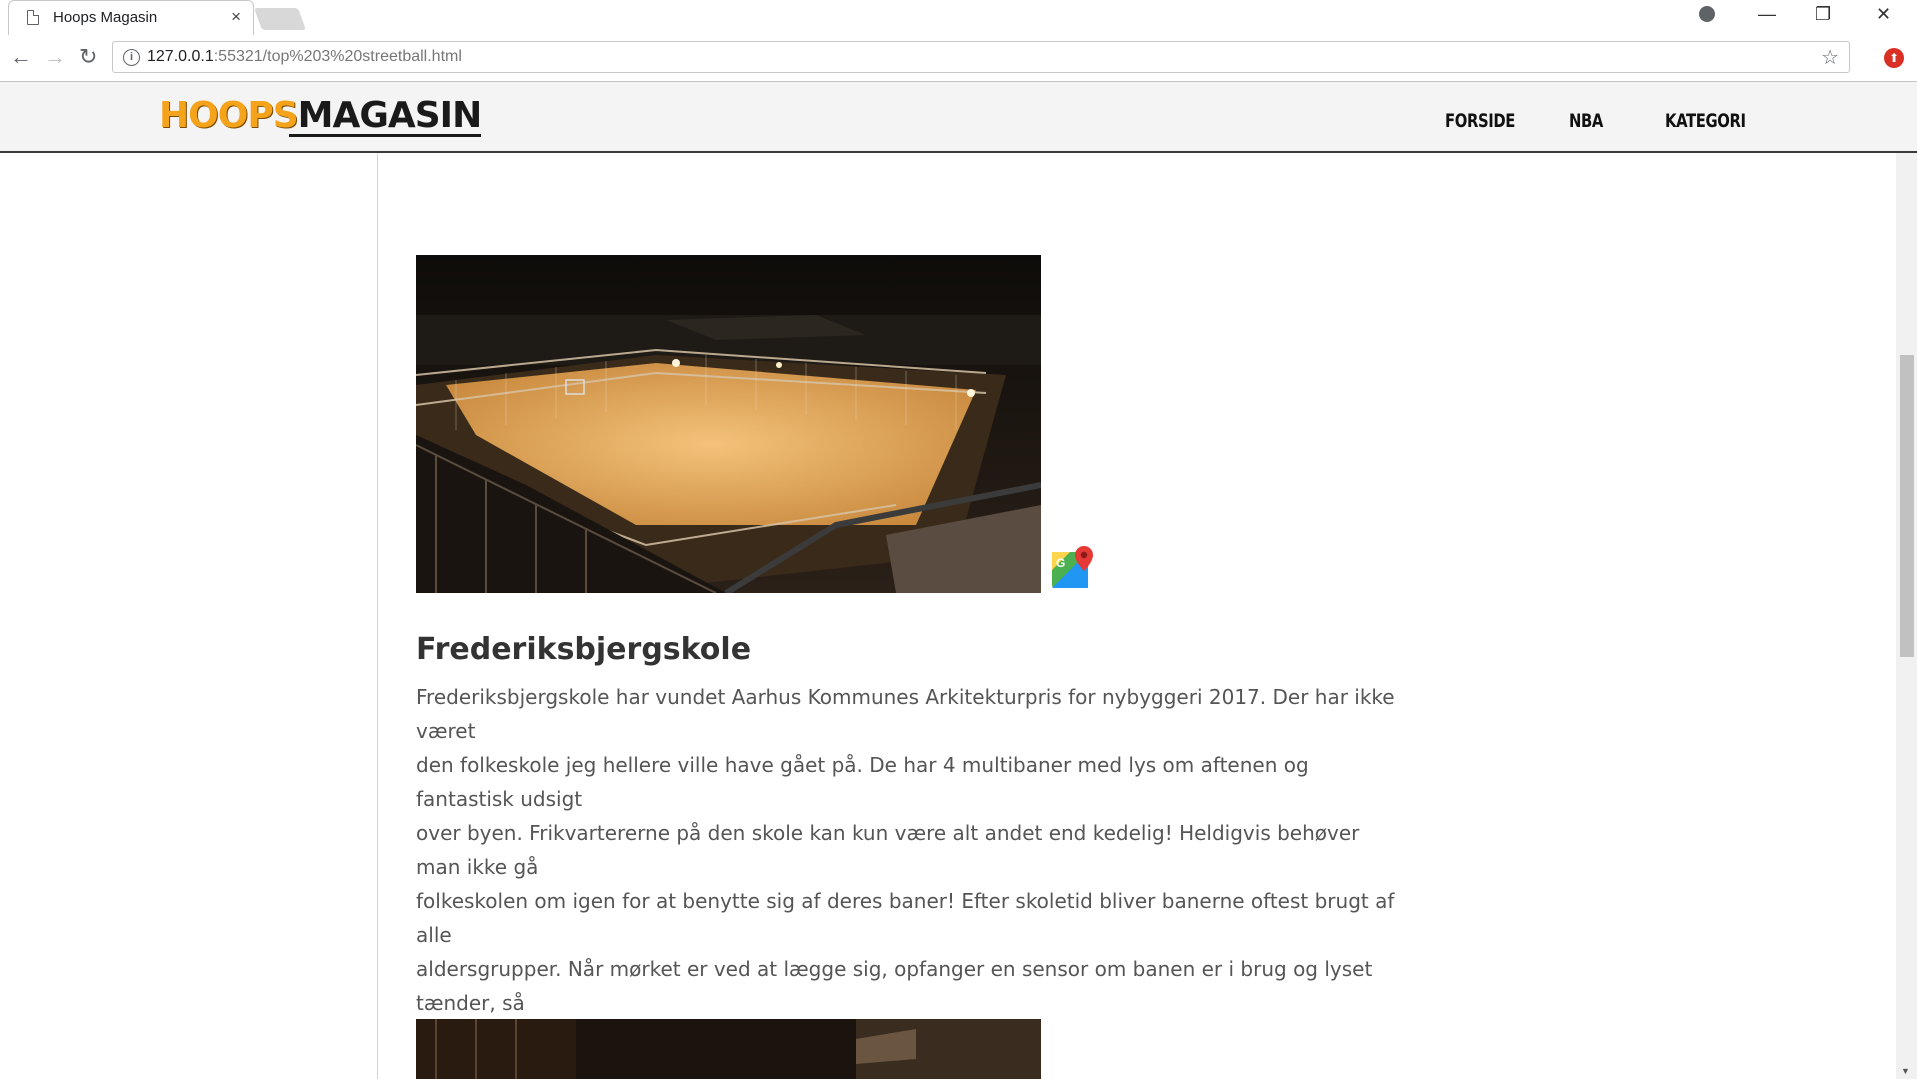 This screenshot has width=1917, height=1079. What do you see at coordinates (88, 57) in the screenshot?
I see `reload-icon: ↻` at bounding box center [88, 57].